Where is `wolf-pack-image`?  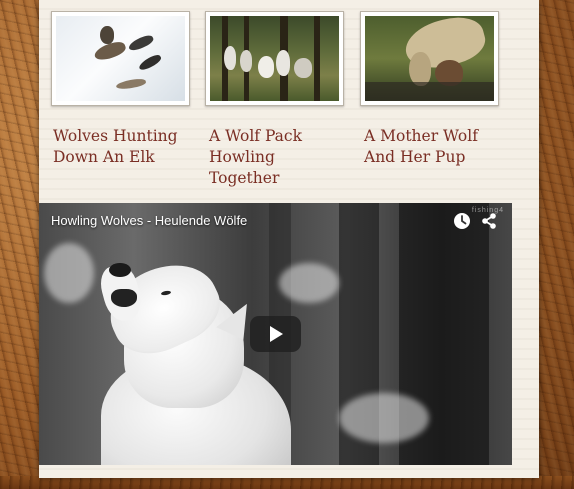
wolf-pack-image is located at coordinates (274, 58).